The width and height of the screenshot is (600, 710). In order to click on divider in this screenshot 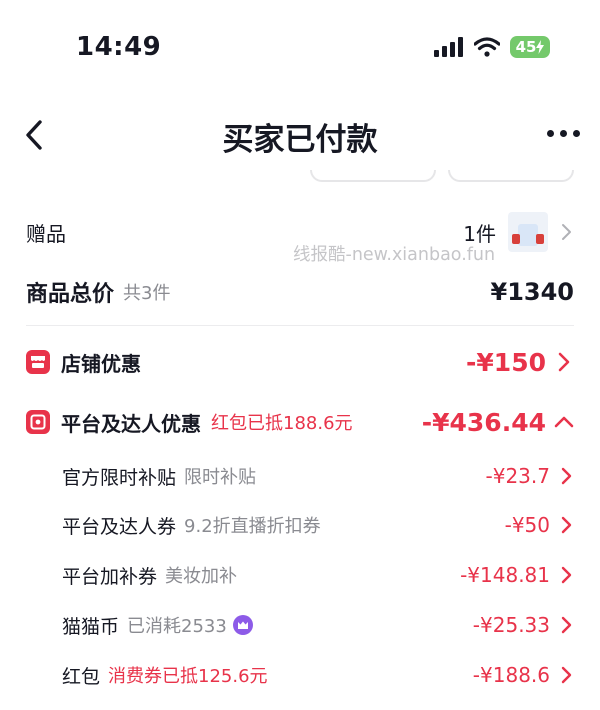, I will do `click(300, 325)`.